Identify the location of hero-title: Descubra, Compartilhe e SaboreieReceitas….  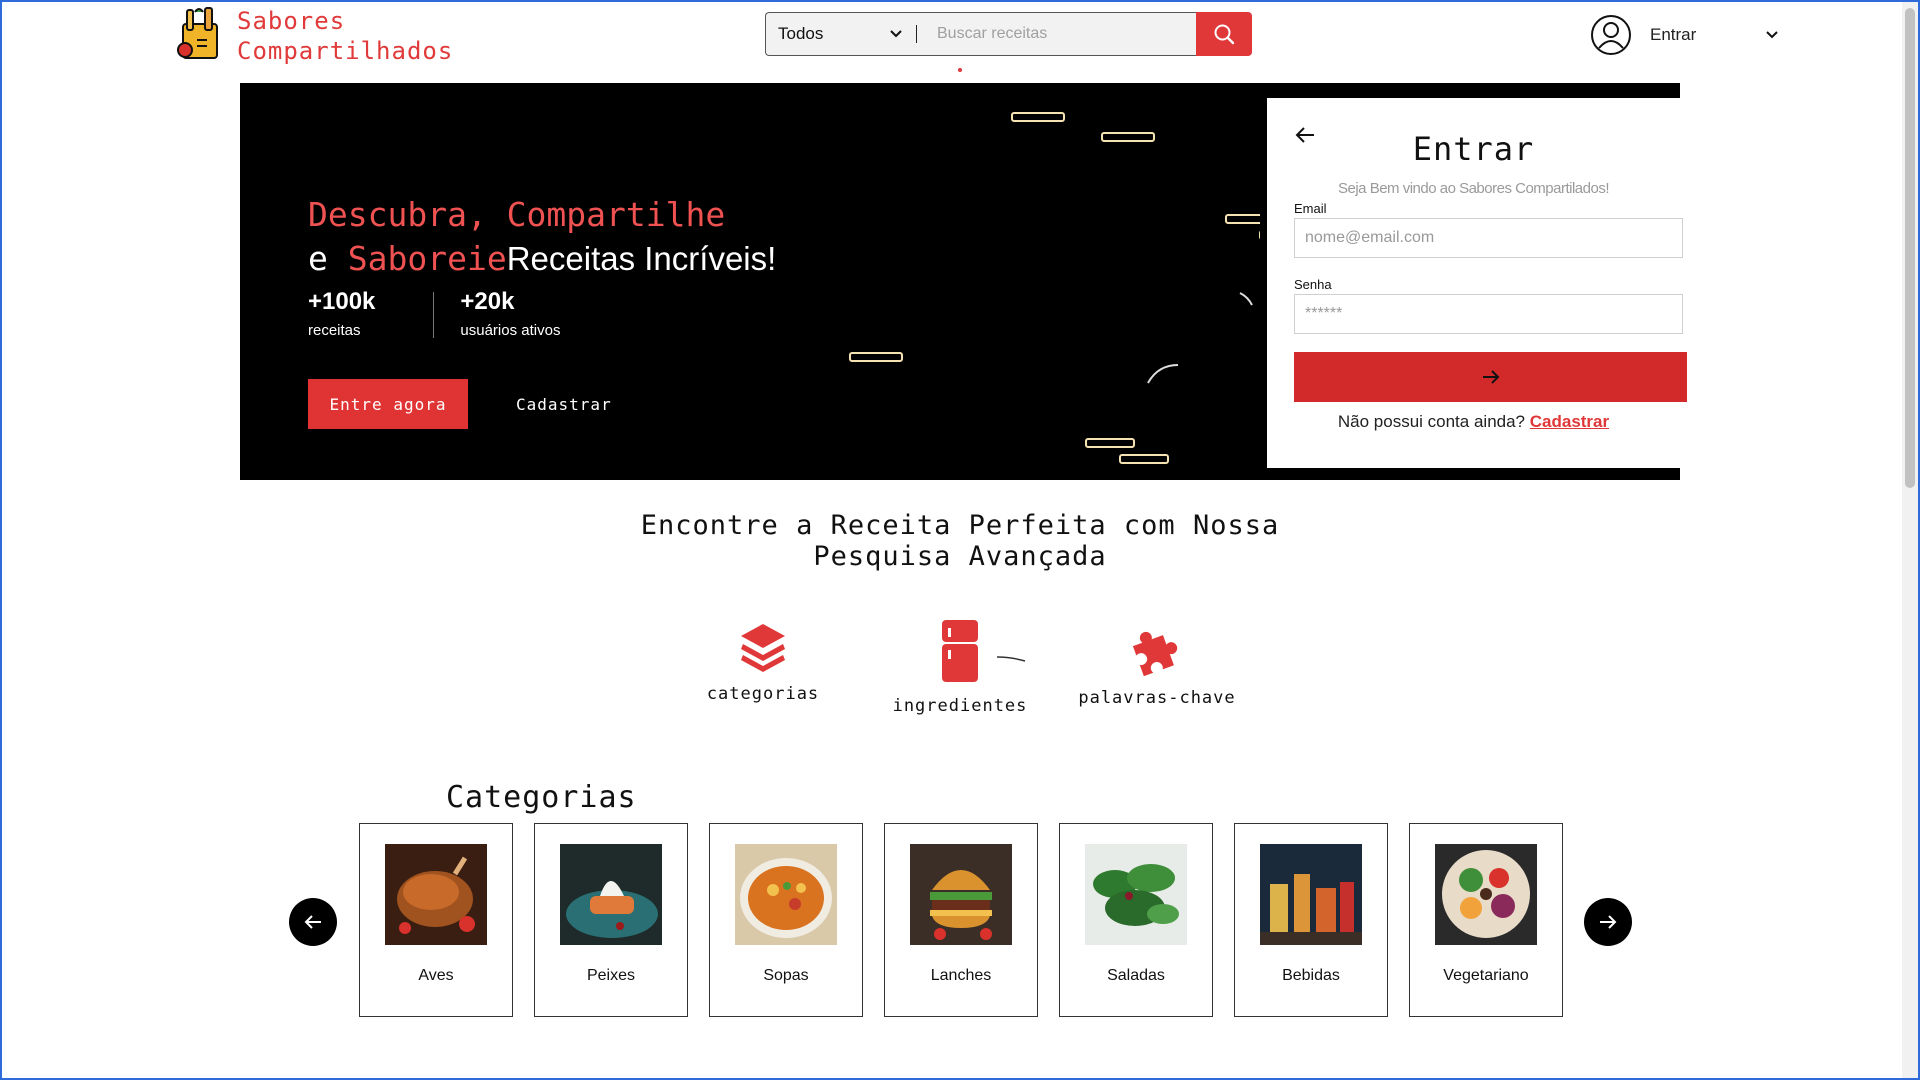
(542, 237).